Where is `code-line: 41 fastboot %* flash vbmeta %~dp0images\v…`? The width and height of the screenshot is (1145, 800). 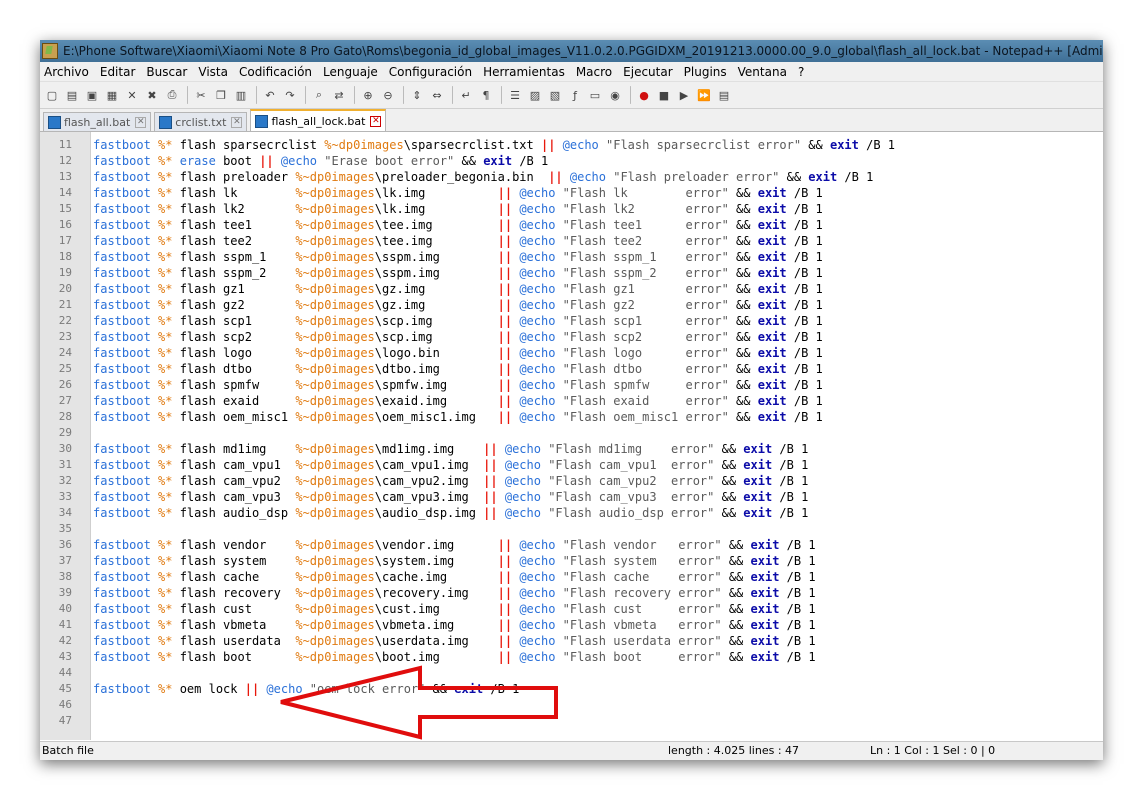
code-line: 41 fastboot %* flash vbmeta %~dp0images\v… is located at coordinates (571, 625).